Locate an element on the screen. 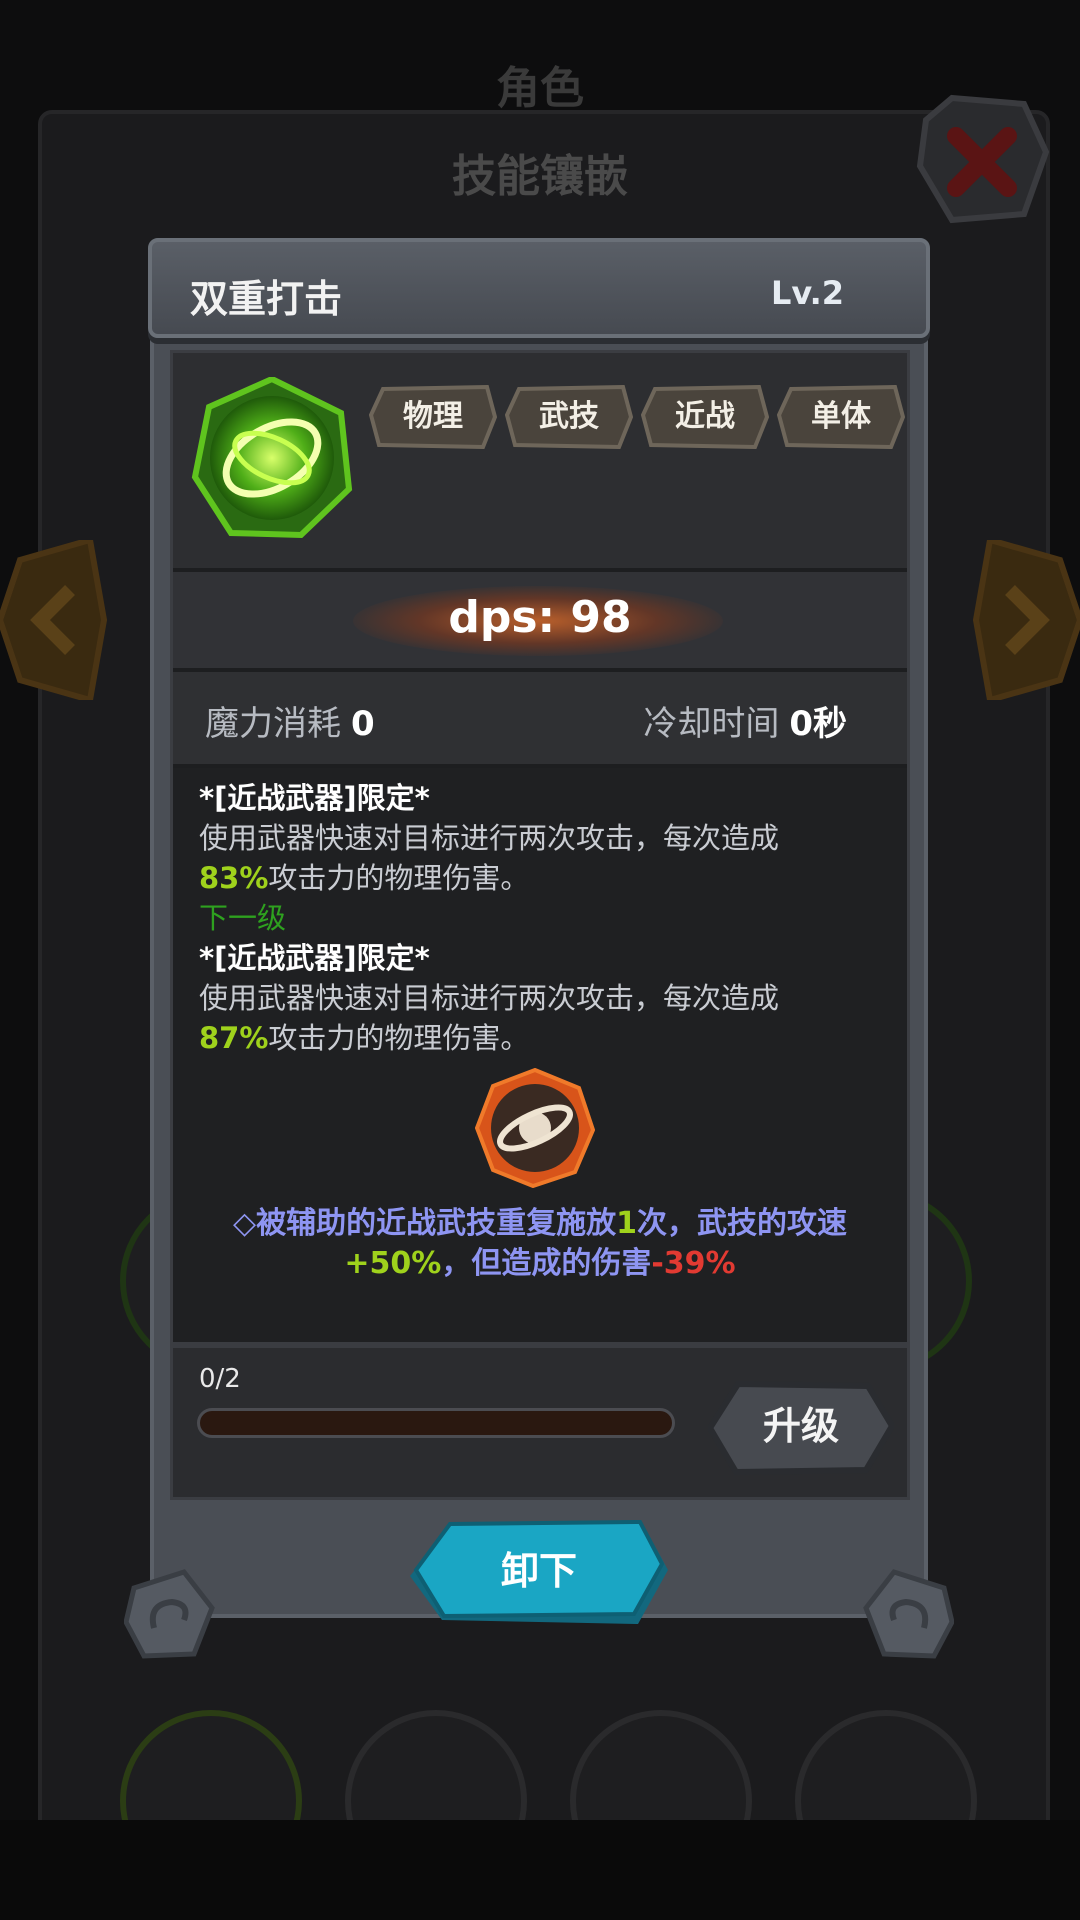 Image resolution: width=1080 pixels, height=1920 pixels. mana-cost-label: 魔力消耗 is located at coordinates (273, 724).